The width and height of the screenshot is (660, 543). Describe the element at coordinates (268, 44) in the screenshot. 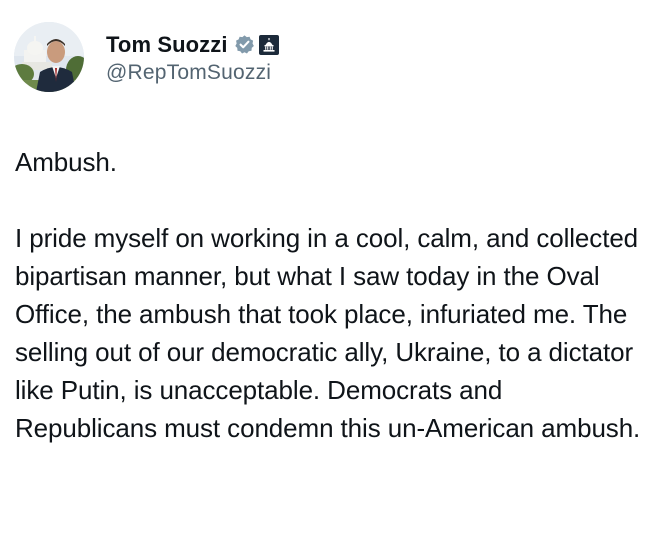

I see `government-capitol-badge-icon` at that location.